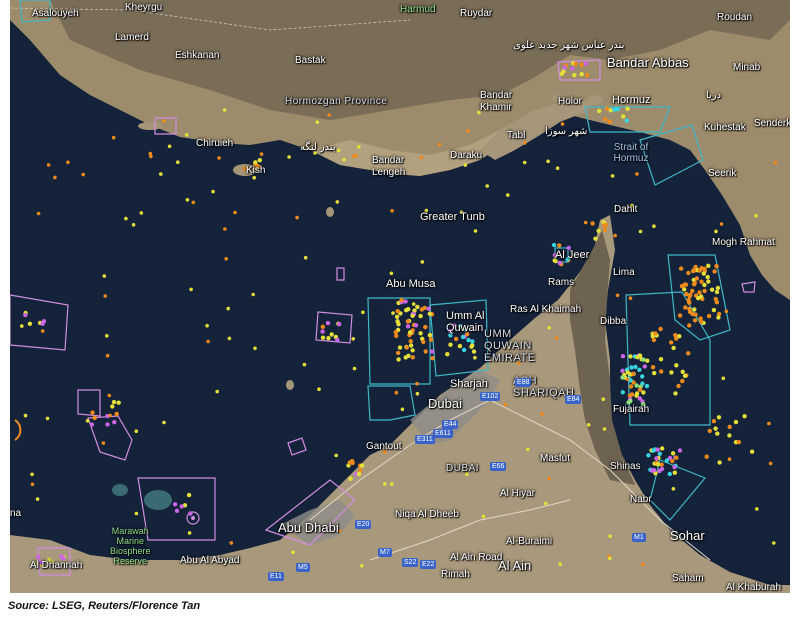 This screenshot has width=800, height=621. Describe the element at coordinates (363, 524) in the screenshot. I see `road-shield: E20` at that location.